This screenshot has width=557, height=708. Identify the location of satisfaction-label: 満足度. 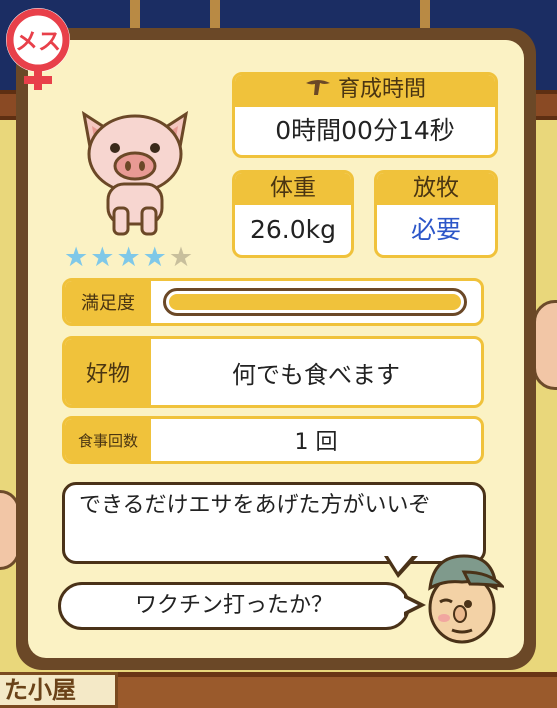
(108, 302).